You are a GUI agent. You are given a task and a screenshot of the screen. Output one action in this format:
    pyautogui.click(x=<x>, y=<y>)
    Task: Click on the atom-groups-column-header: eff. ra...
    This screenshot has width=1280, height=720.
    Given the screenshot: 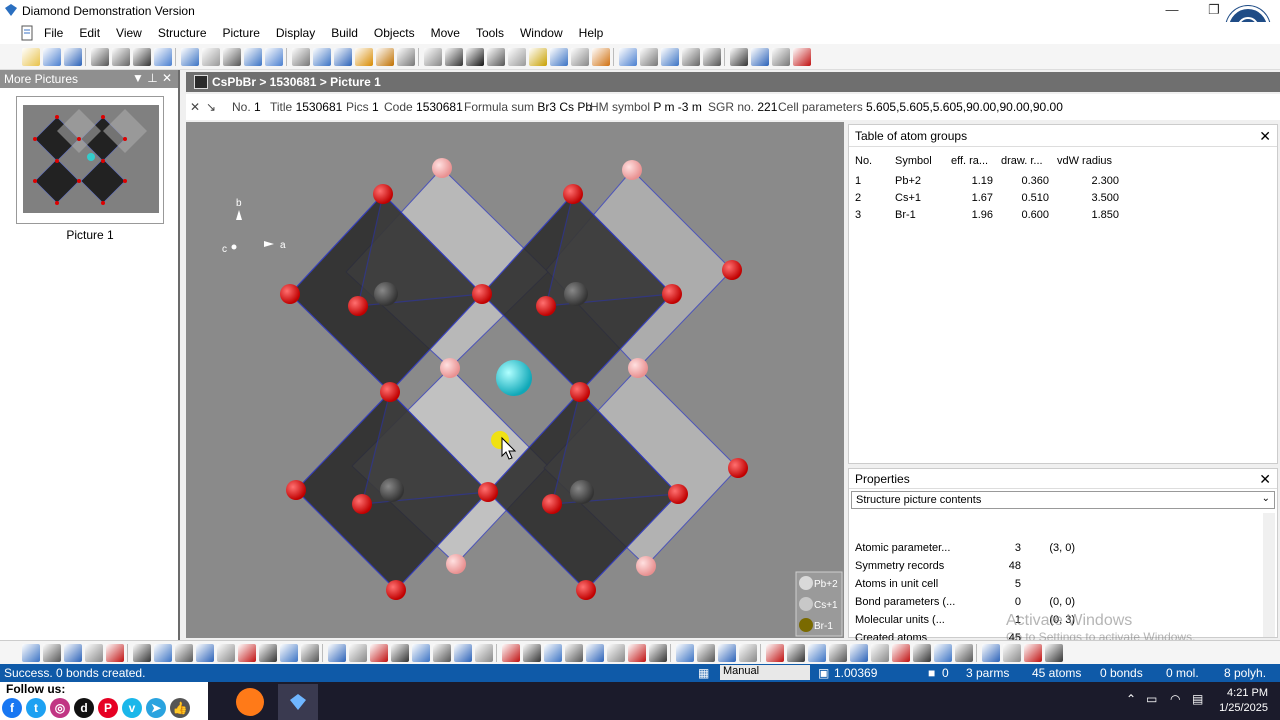 What is the action you would take?
    pyautogui.click(x=974, y=163)
    